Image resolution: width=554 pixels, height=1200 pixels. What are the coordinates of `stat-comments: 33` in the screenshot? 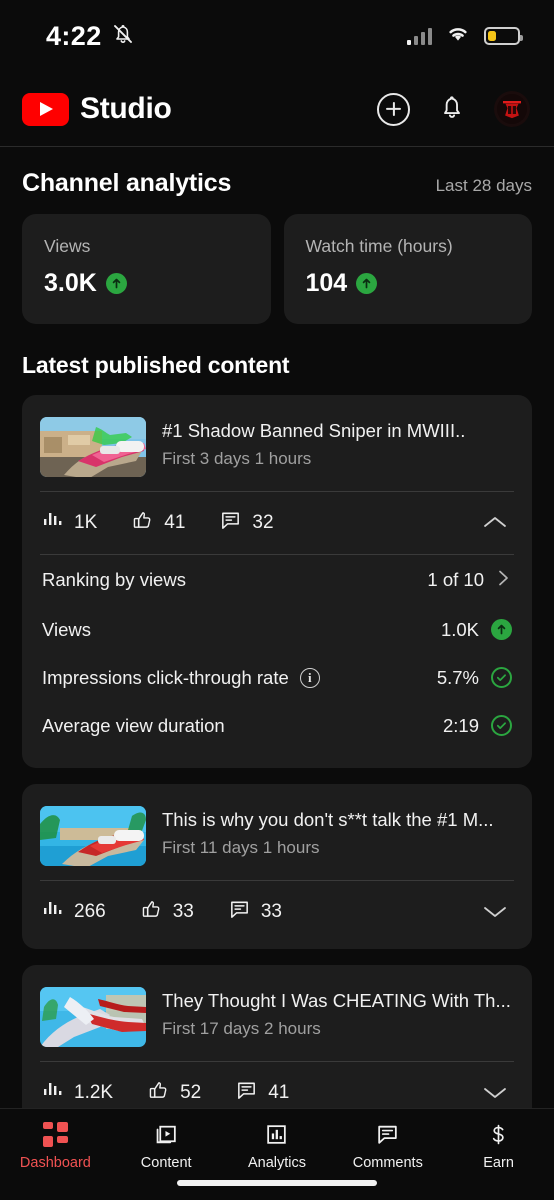 It's located at (255, 912).